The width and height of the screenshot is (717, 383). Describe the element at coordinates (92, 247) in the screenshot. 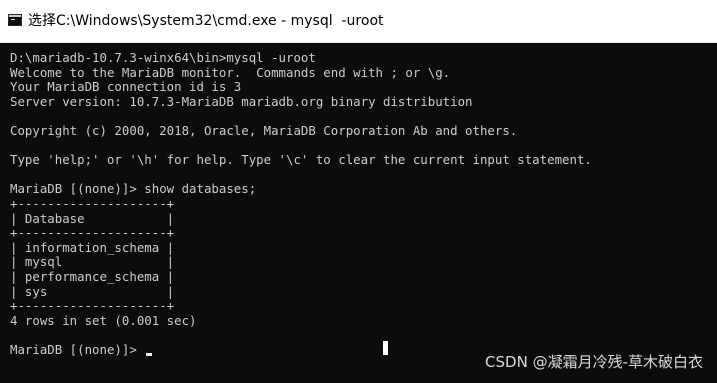

I see `console-line: | information_schema |` at that location.